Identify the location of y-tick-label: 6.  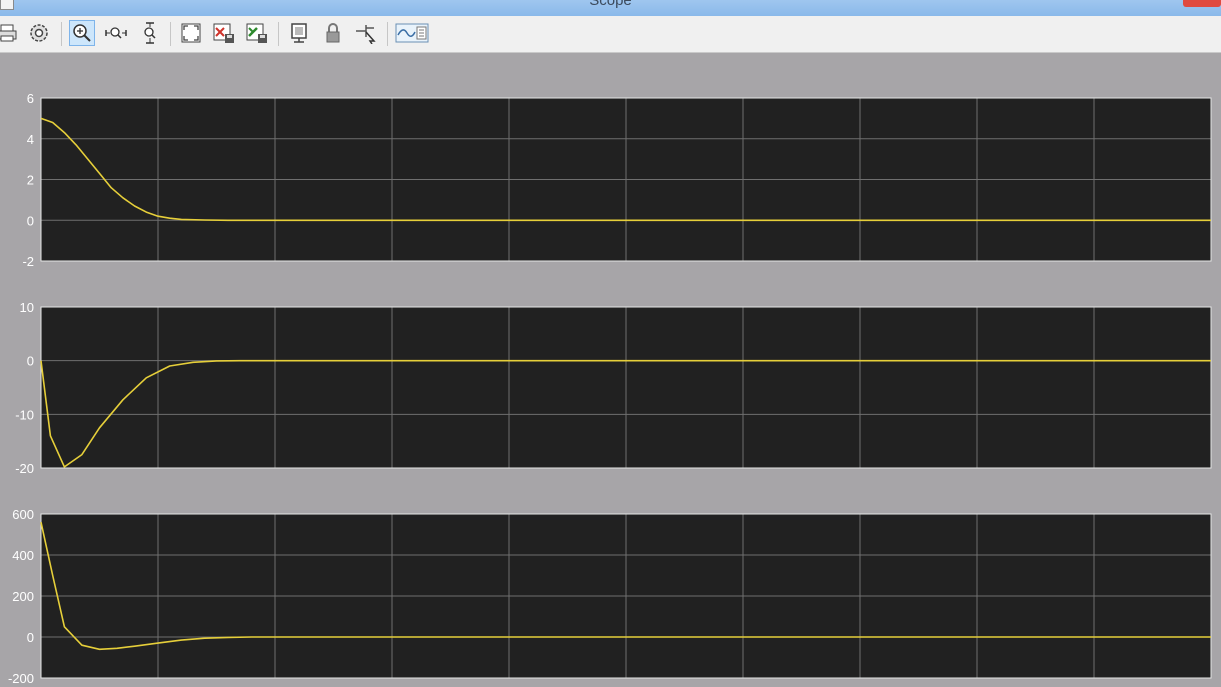
(30, 98).